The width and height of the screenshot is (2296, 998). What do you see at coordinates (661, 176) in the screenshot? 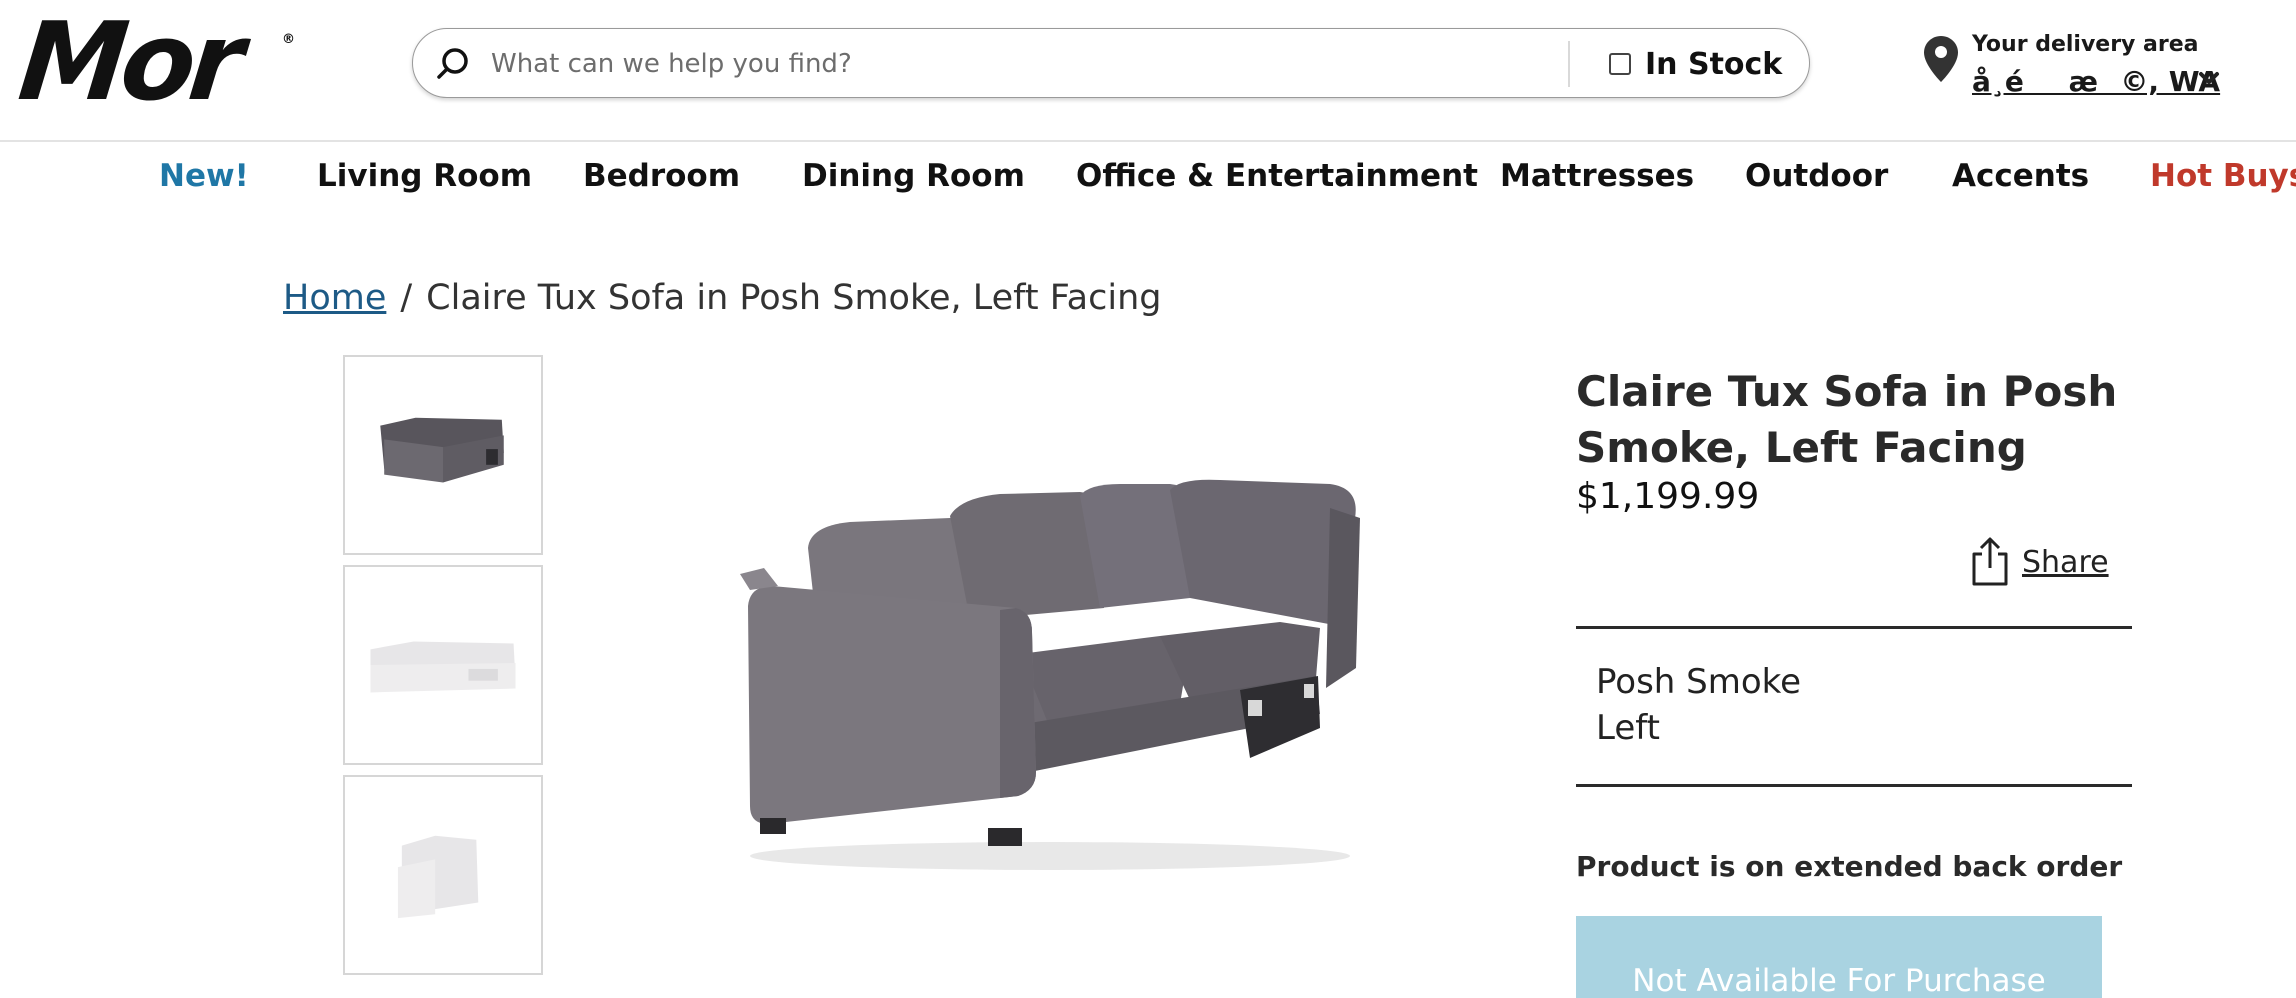
I see `nav-item-bedroom: Bedroom` at bounding box center [661, 176].